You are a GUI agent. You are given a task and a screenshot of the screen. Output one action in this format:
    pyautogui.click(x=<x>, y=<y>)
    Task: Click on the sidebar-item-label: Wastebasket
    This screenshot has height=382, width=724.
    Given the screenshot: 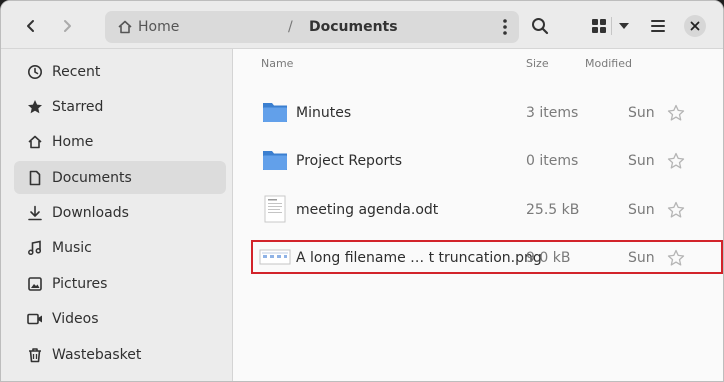 What is the action you would take?
    pyautogui.click(x=97, y=354)
    